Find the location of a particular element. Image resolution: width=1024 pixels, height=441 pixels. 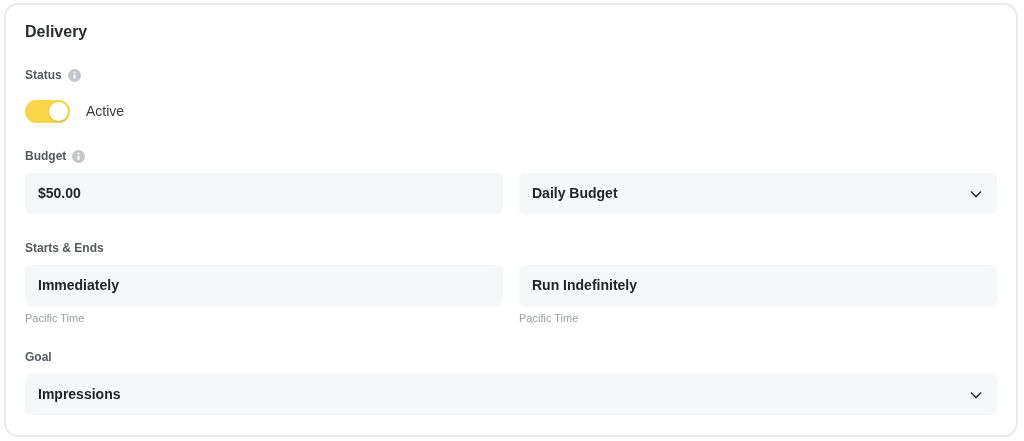

dropdown: Daily Budget is located at coordinates (758, 193).